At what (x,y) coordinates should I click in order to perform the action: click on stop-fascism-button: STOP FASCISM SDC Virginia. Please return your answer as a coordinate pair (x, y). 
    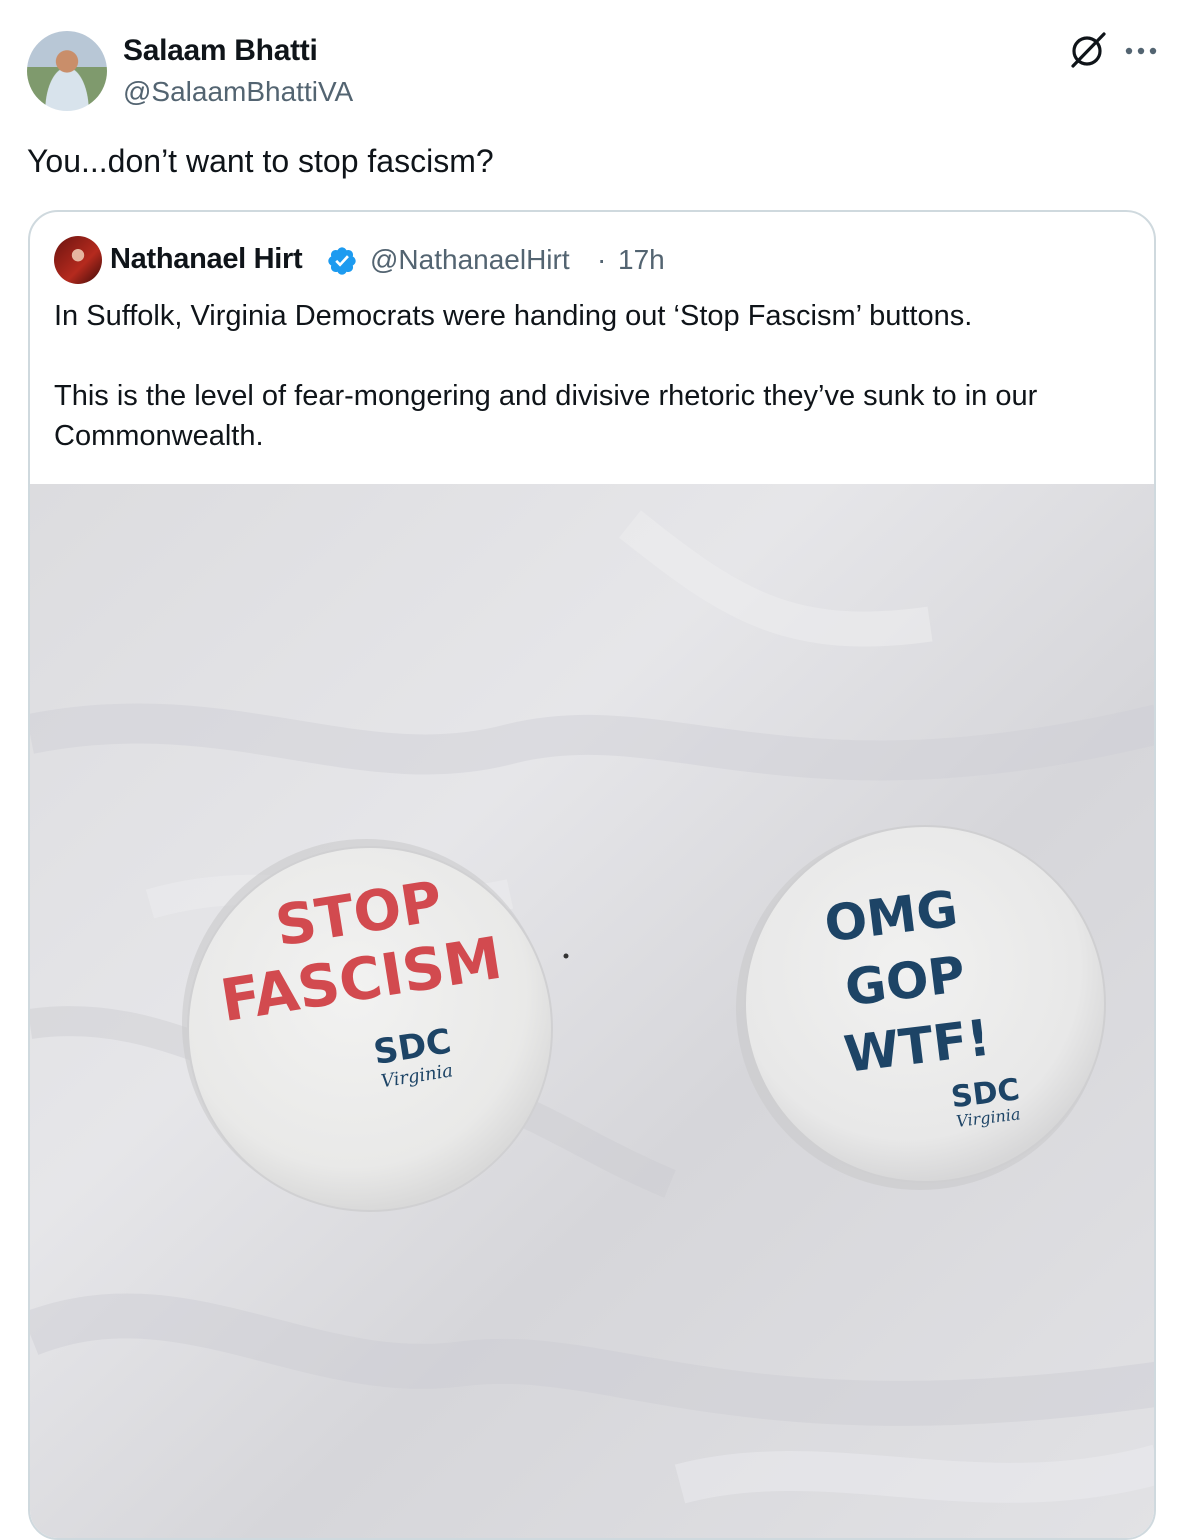
    Looking at the image, I should click on (367, 1025).